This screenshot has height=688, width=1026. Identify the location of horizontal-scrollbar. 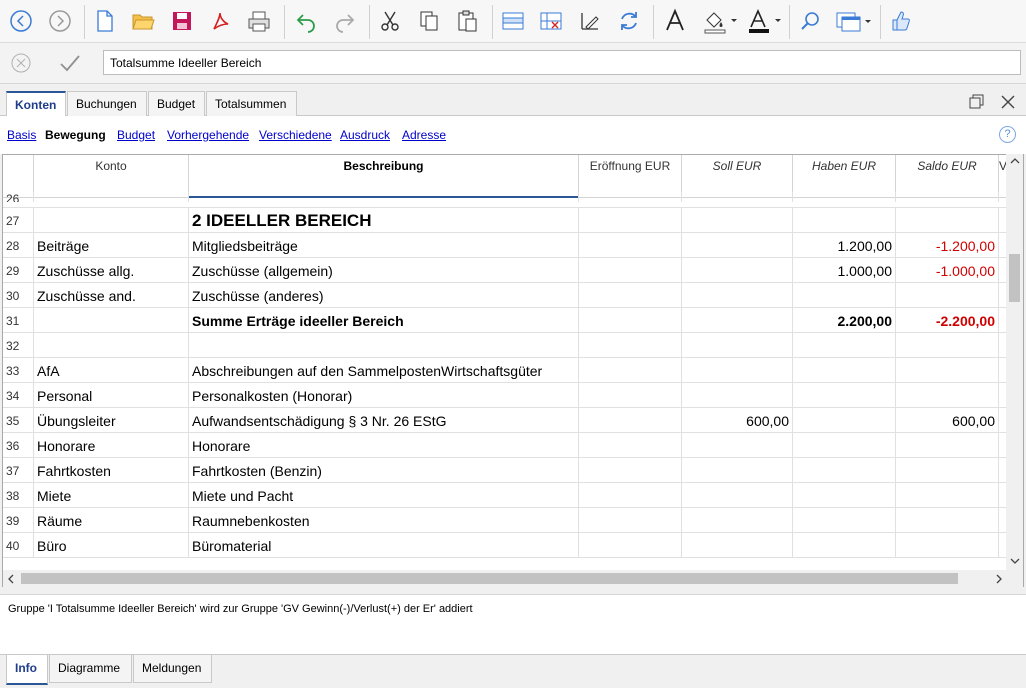
(513, 578).